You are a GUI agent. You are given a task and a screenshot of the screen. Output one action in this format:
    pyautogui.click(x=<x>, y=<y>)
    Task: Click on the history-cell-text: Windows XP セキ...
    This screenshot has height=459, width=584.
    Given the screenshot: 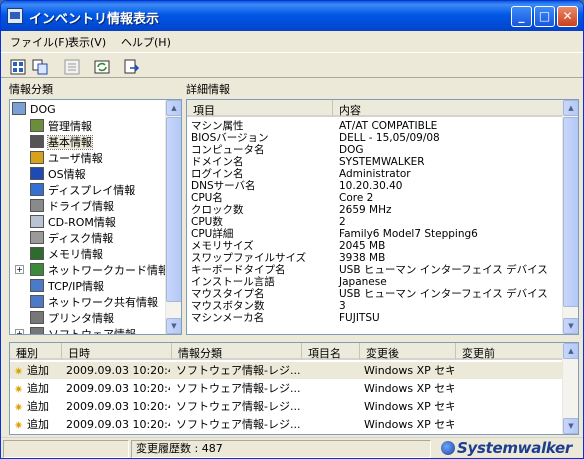 What is the action you would take?
    pyautogui.click(x=409, y=370)
    